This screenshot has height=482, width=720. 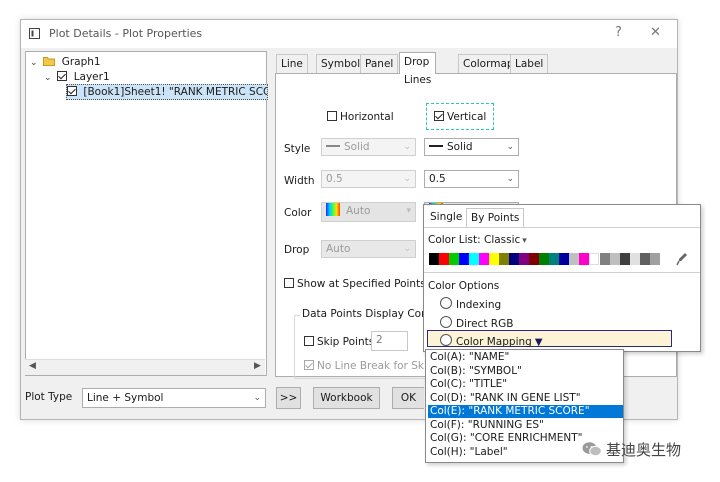 What do you see at coordinates (446, 340) in the screenshot?
I see `color-mapping-radio` at bounding box center [446, 340].